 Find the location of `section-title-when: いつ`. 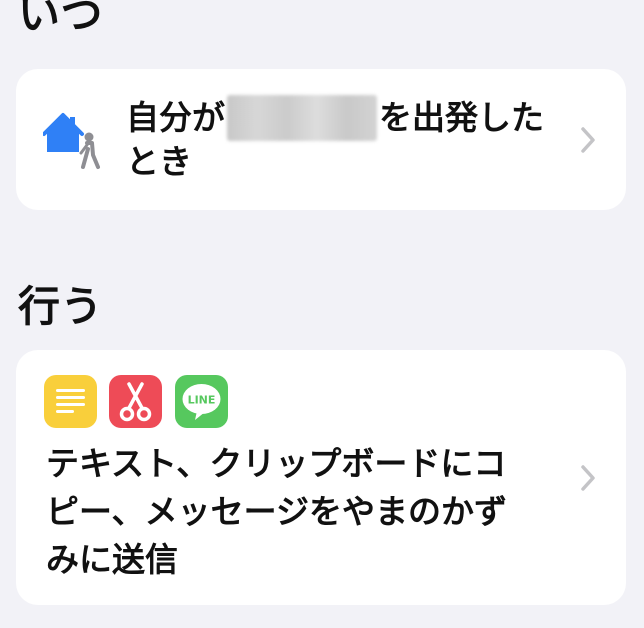

section-title-when: いつ is located at coordinates (61, 19).